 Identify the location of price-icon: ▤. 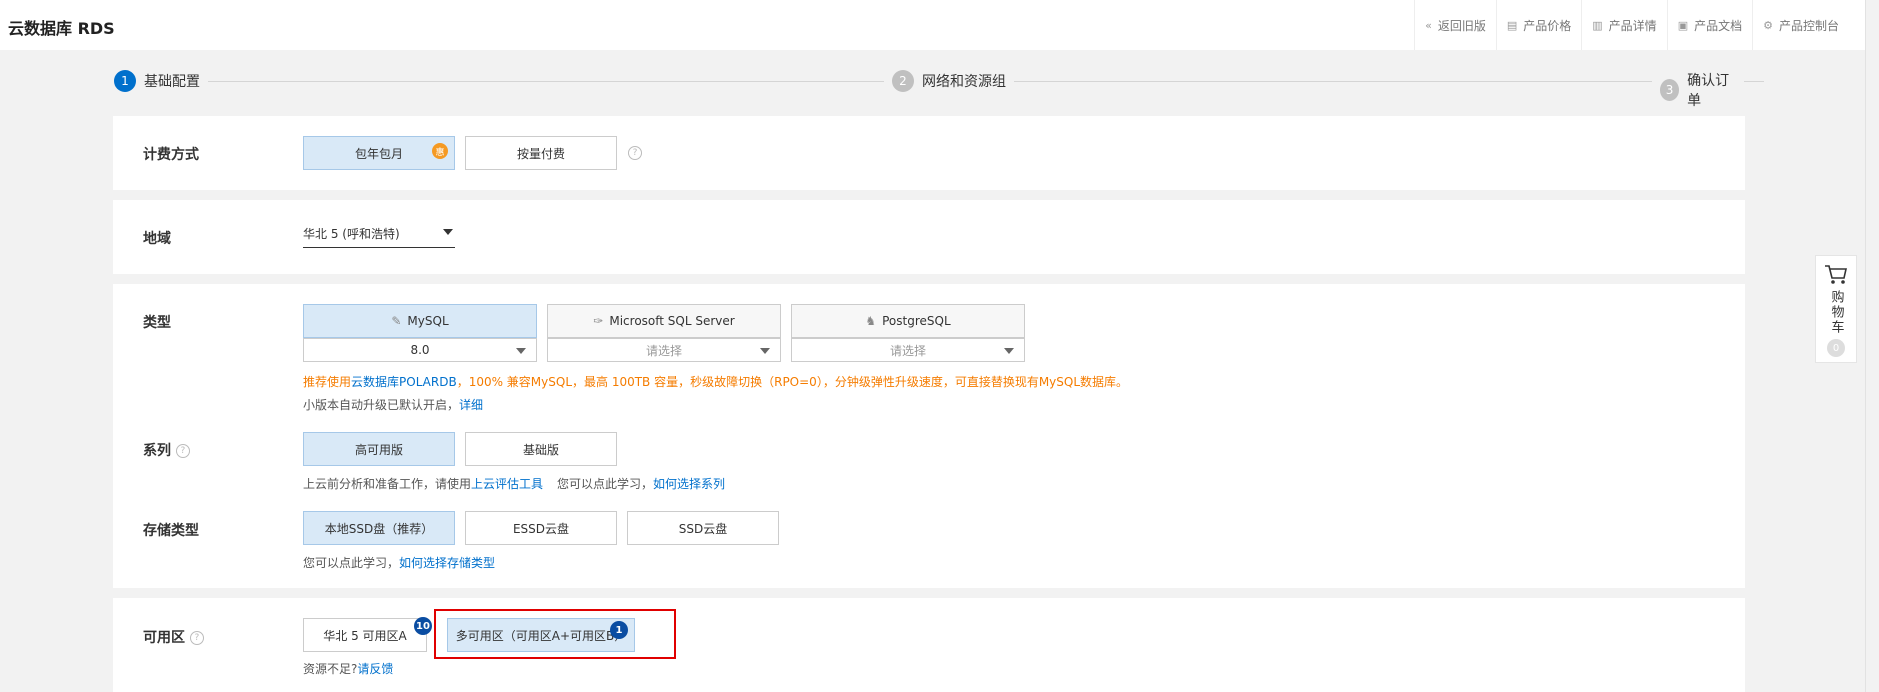
(1512, 25).